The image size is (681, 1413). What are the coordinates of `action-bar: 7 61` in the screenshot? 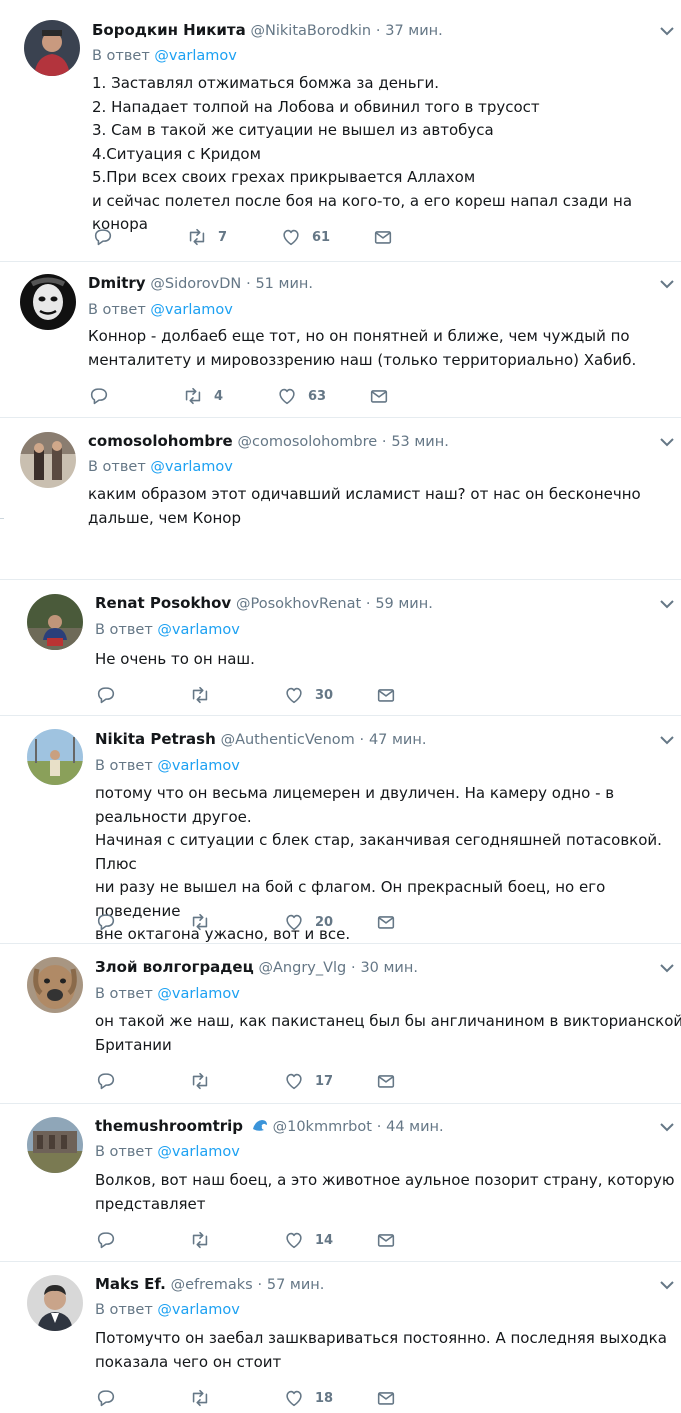 It's located at (302, 237).